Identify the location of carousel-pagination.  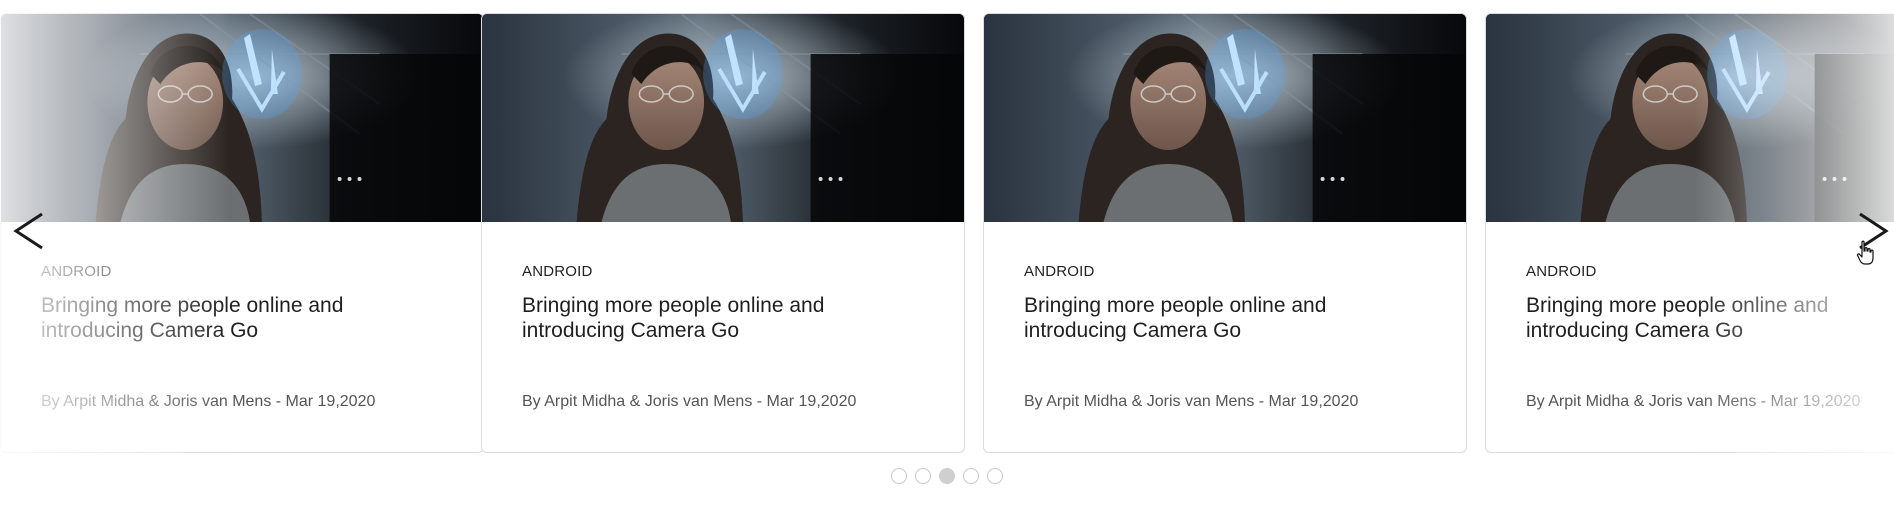
(947, 478).